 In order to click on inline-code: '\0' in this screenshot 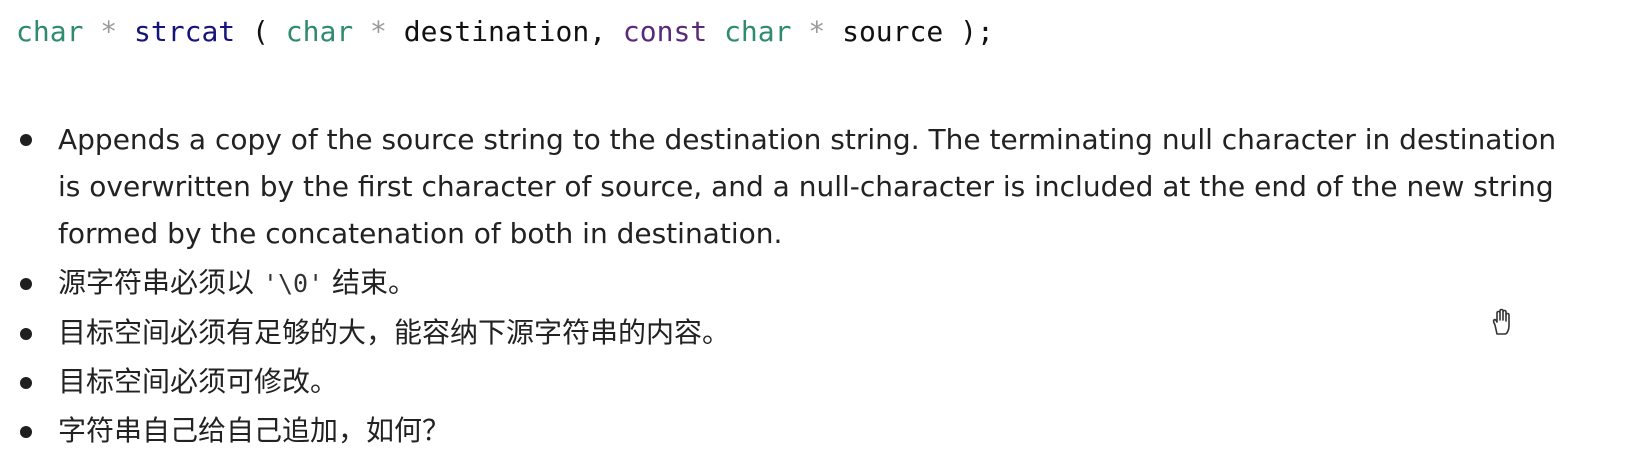, I will do `click(293, 283)`.